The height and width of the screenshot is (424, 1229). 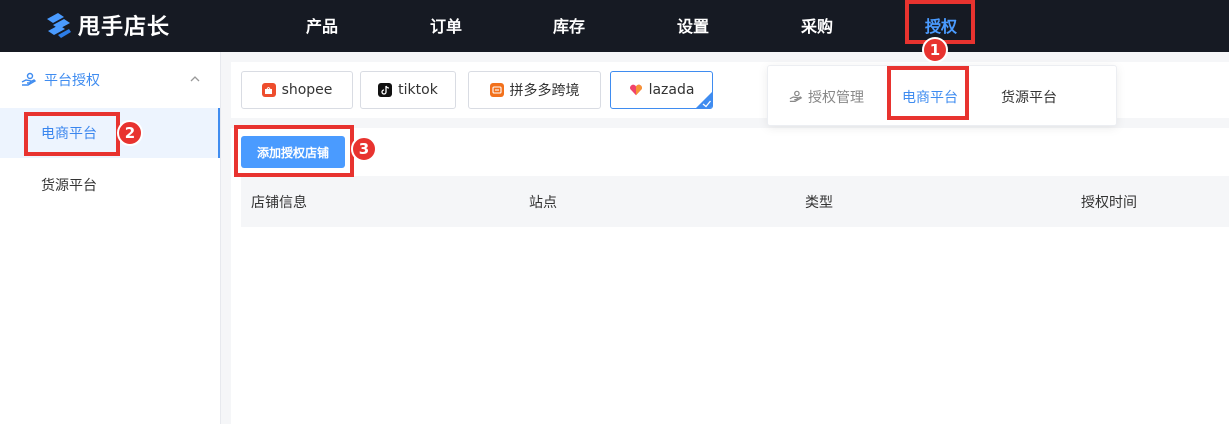 What do you see at coordinates (195, 79) in the screenshot?
I see `chevron-up-icon` at bounding box center [195, 79].